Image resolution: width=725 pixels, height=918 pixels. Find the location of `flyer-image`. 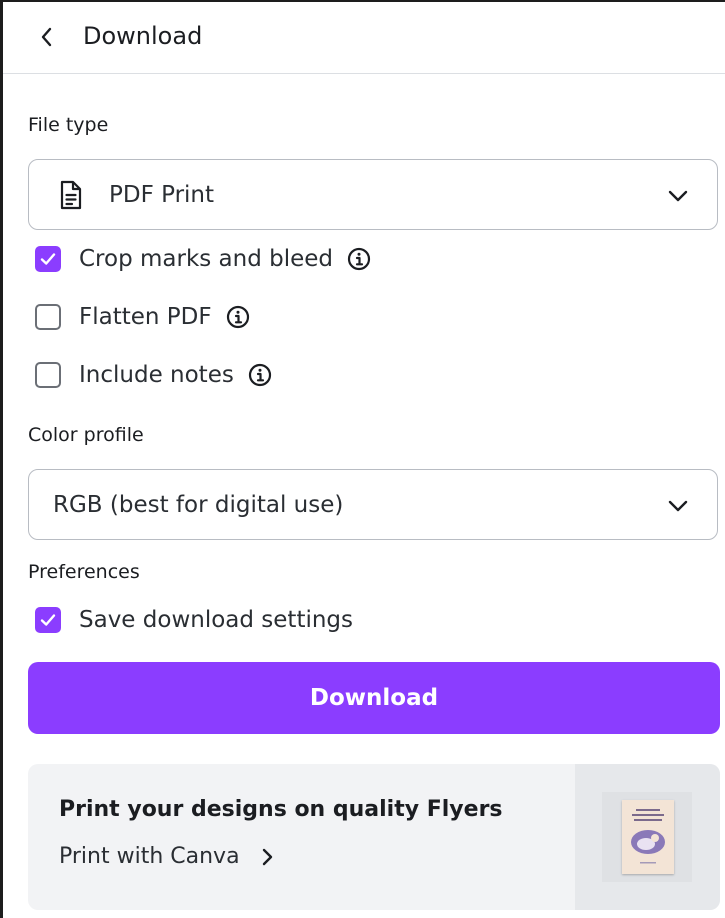

flyer-image is located at coordinates (648, 837).